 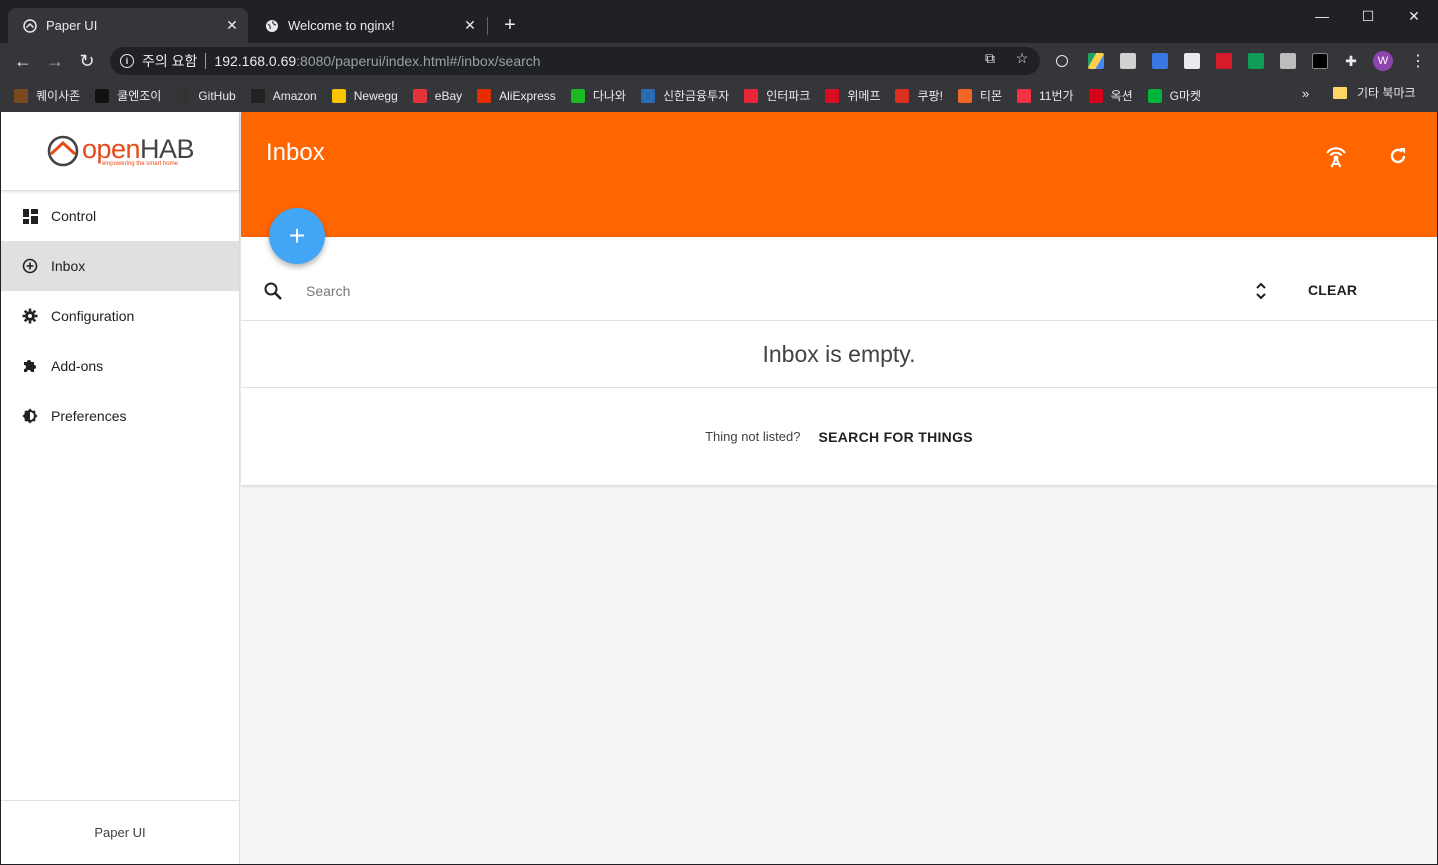 What do you see at coordinates (1121, 96) in the screenshot?
I see `bookmark-label: 옥션` at bounding box center [1121, 96].